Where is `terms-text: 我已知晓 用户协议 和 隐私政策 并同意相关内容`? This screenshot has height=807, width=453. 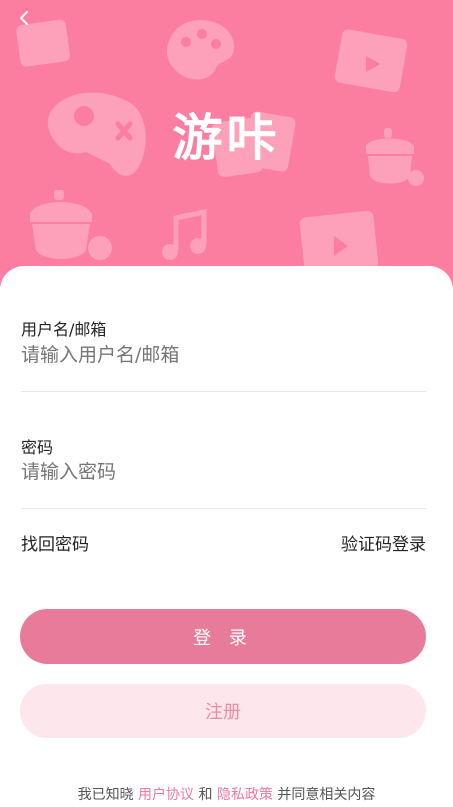
terms-text: 我已知晓 用户协议 和 隐私政策 并同意相关内容 is located at coordinates (226, 794).